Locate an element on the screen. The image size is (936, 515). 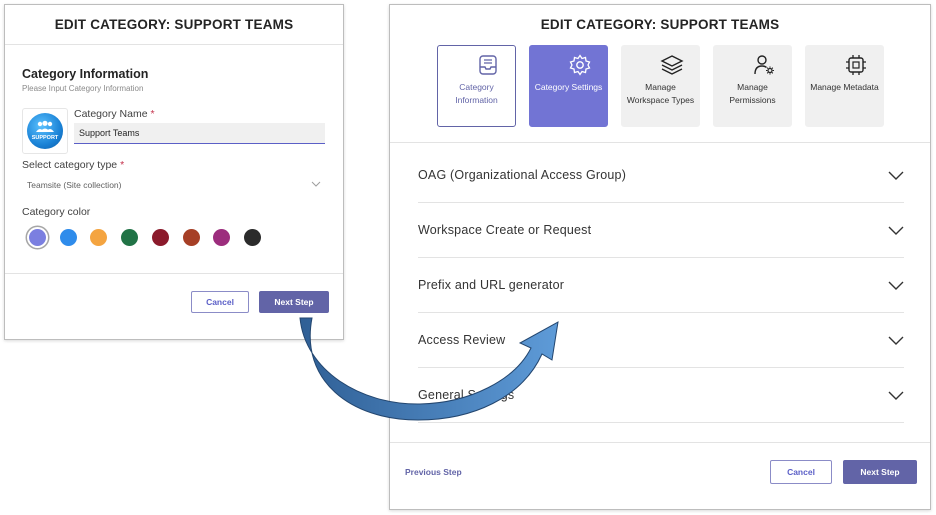
category-logo-picker: SUPPORT is located at coordinates (45, 131).